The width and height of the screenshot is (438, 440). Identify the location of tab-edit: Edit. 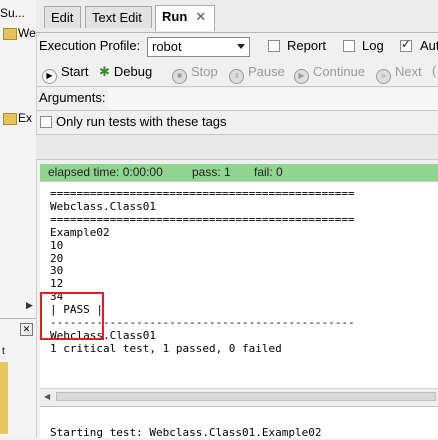
(62, 17).